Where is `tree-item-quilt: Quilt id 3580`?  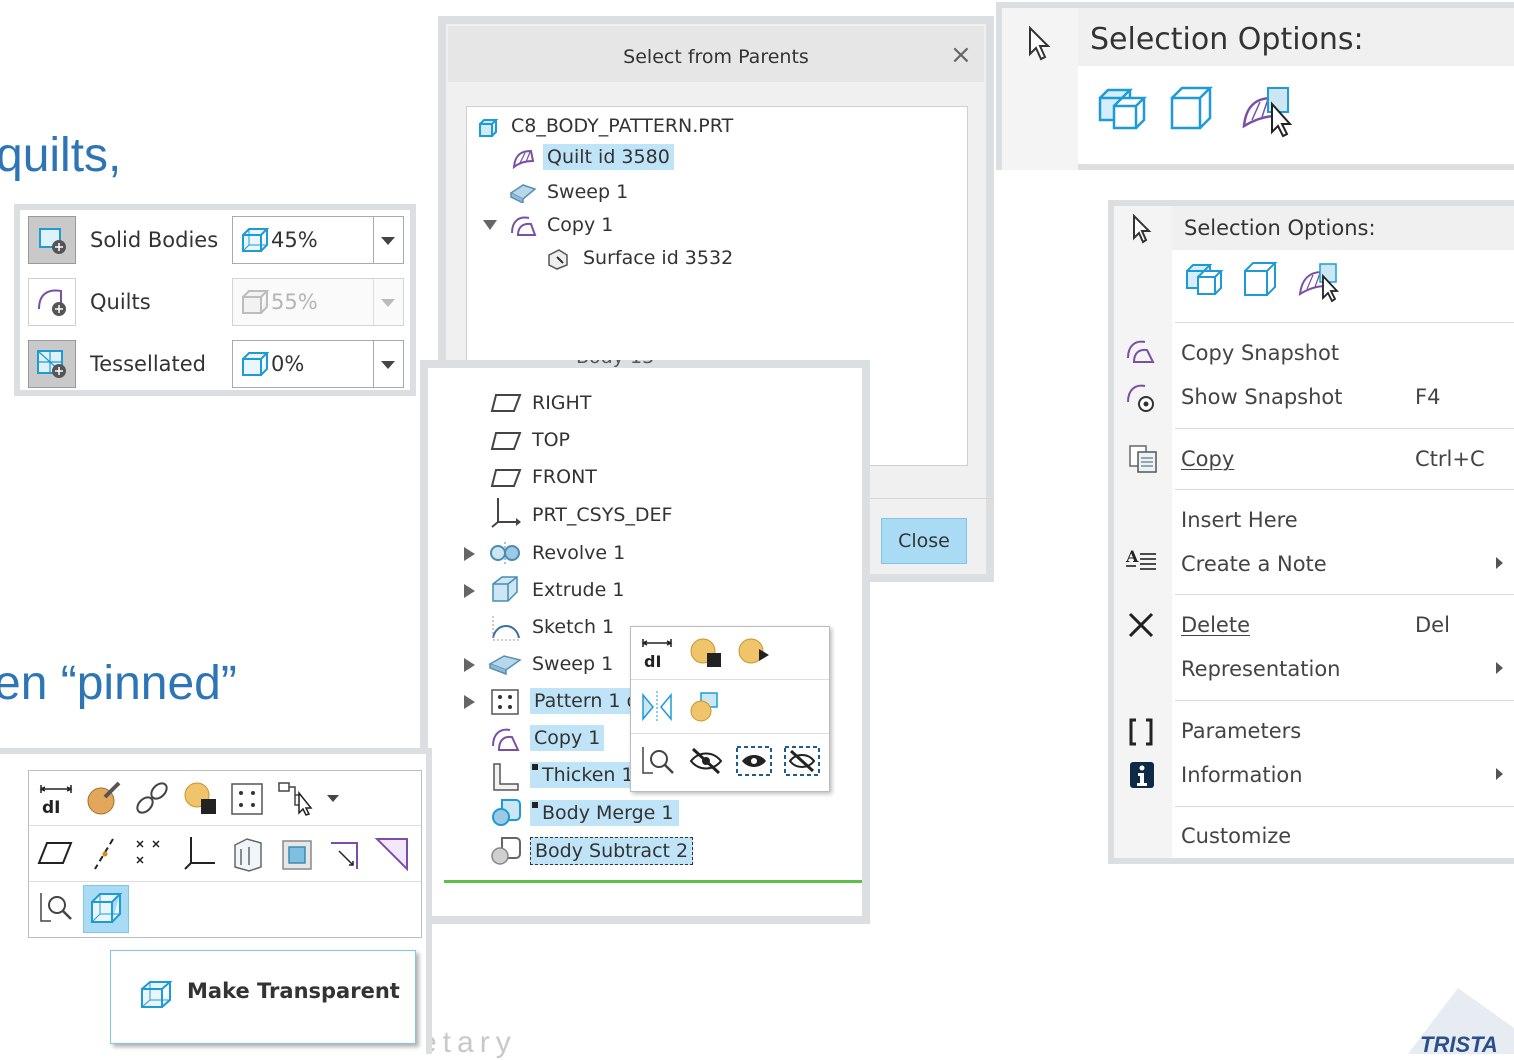 tree-item-quilt: Quilt id 3580 is located at coordinates (608, 157).